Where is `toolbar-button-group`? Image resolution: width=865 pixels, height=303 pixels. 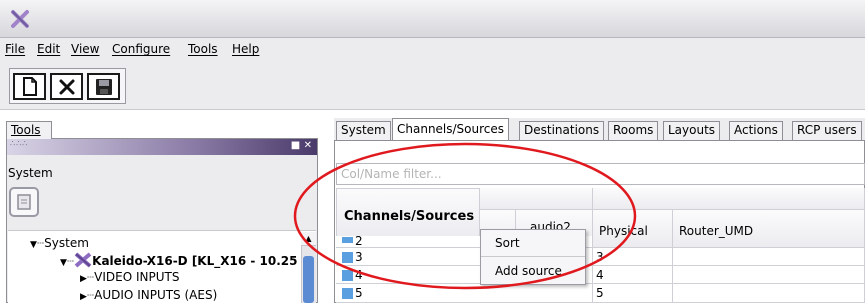
toolbar-button-group is located at coordinates (67, 86).